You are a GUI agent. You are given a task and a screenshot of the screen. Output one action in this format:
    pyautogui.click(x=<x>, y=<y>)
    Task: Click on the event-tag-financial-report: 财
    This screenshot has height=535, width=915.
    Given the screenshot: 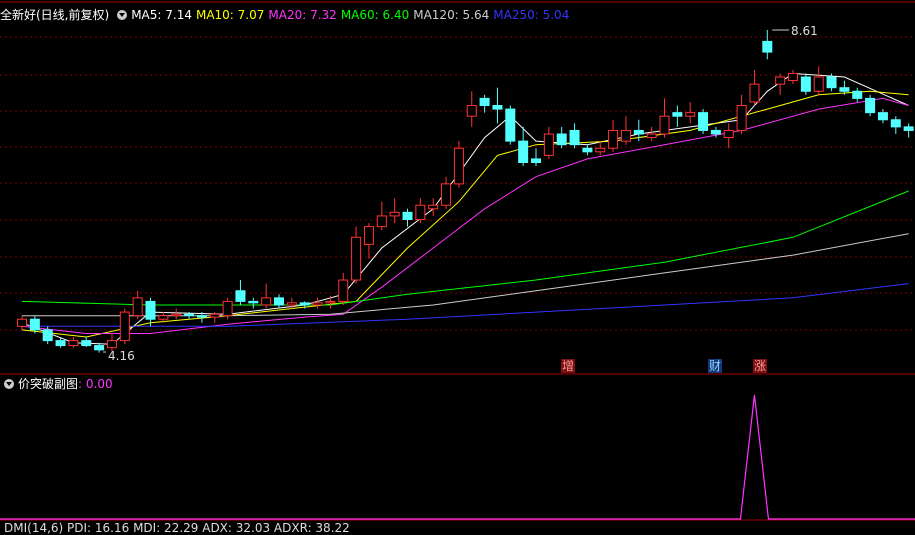 What is the action you would take?
    pyautogui.click(x=715, y=366)
    